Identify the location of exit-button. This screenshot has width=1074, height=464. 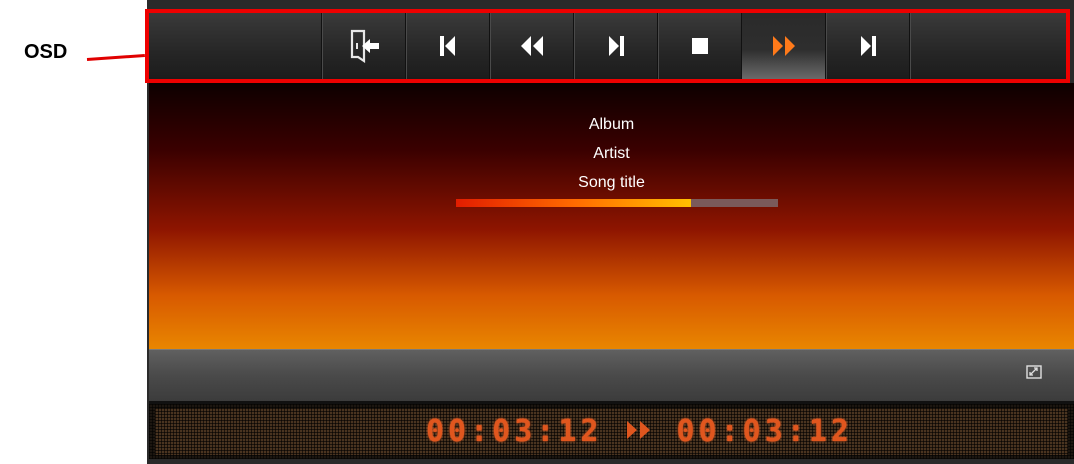
(364, 46).